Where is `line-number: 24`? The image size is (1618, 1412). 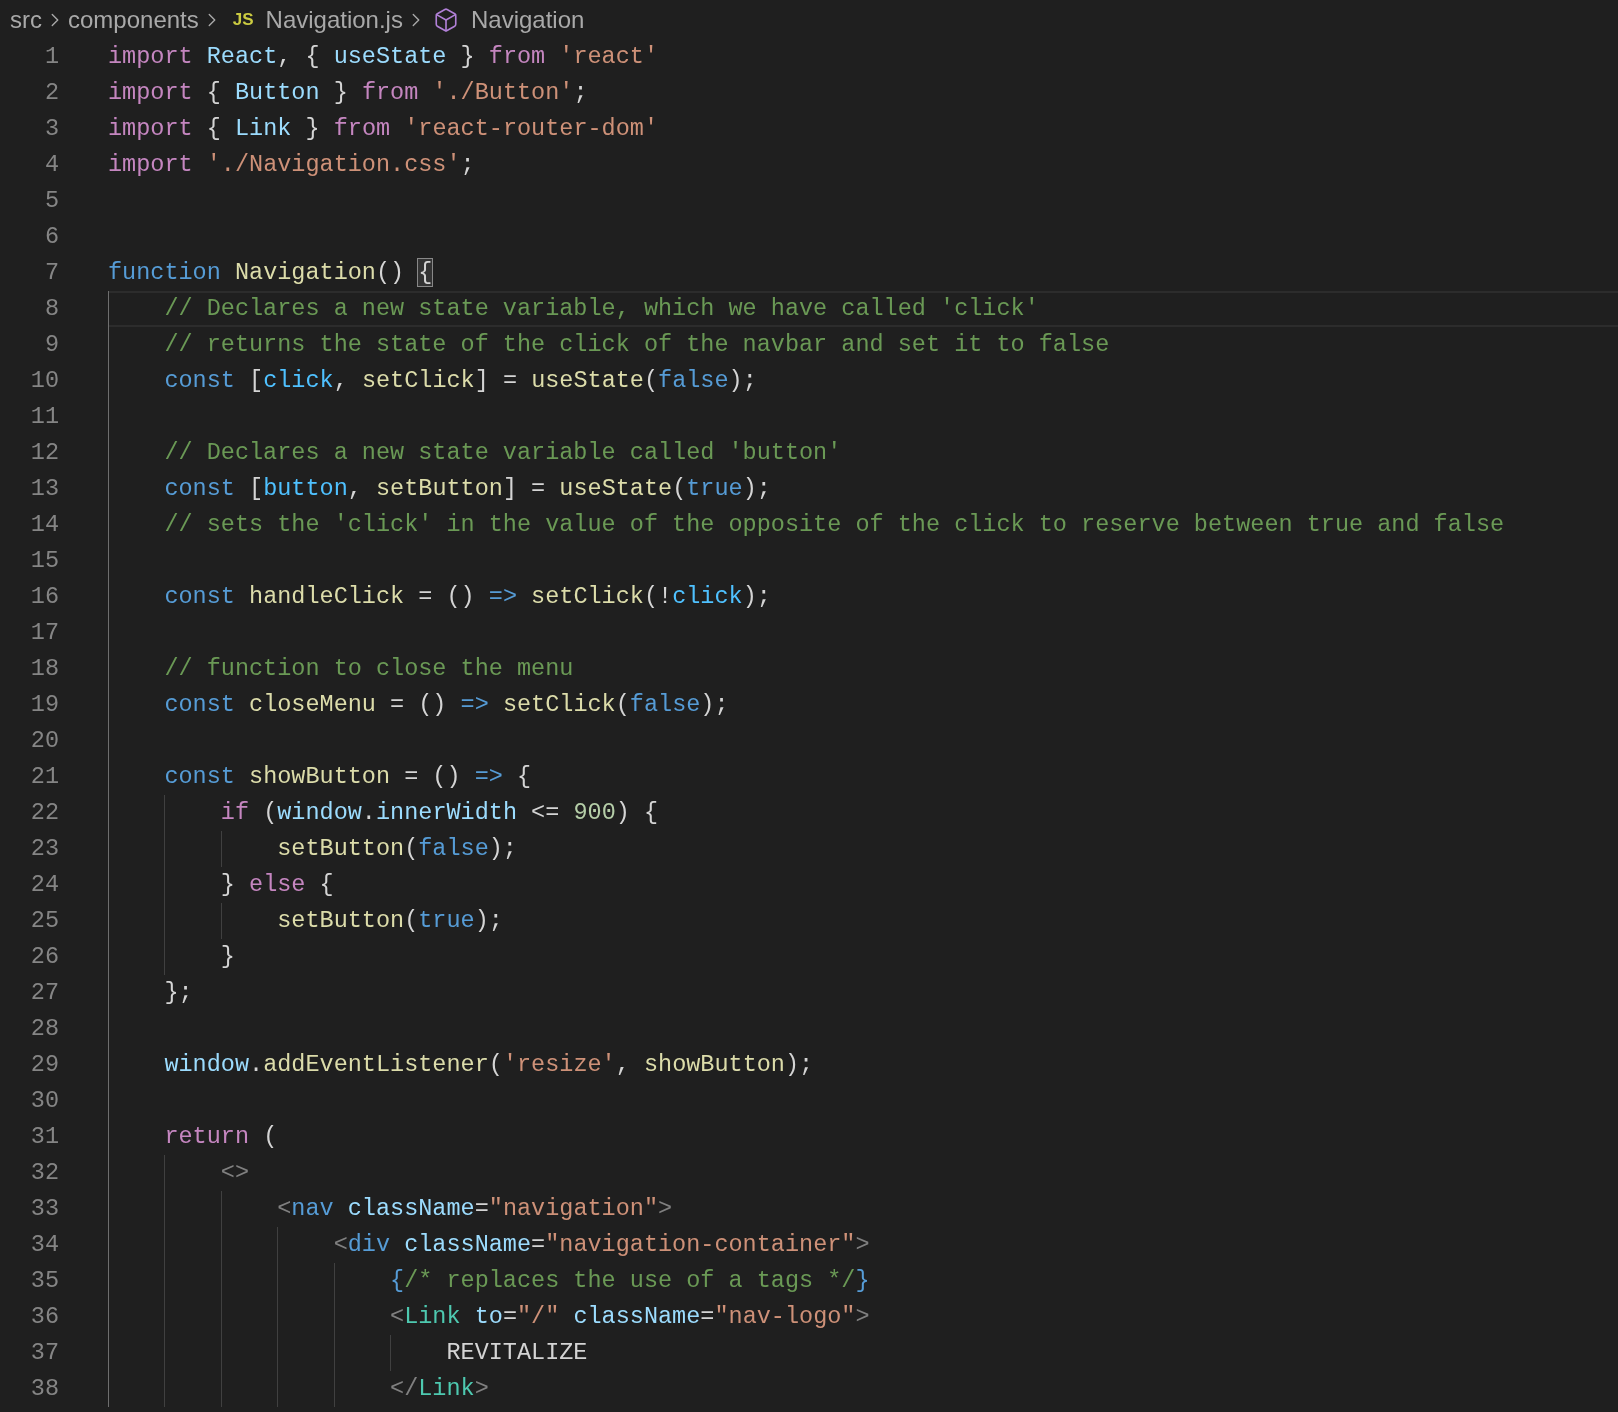 line-number: 24 is located at coordinates (44, 885).